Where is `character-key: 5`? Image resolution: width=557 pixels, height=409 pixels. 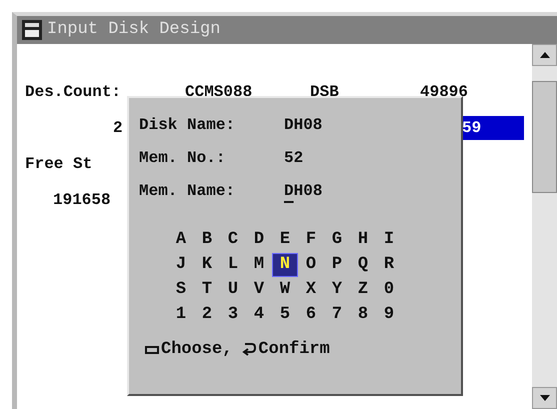
character-key: 5 is located at coordinates (285, 315).